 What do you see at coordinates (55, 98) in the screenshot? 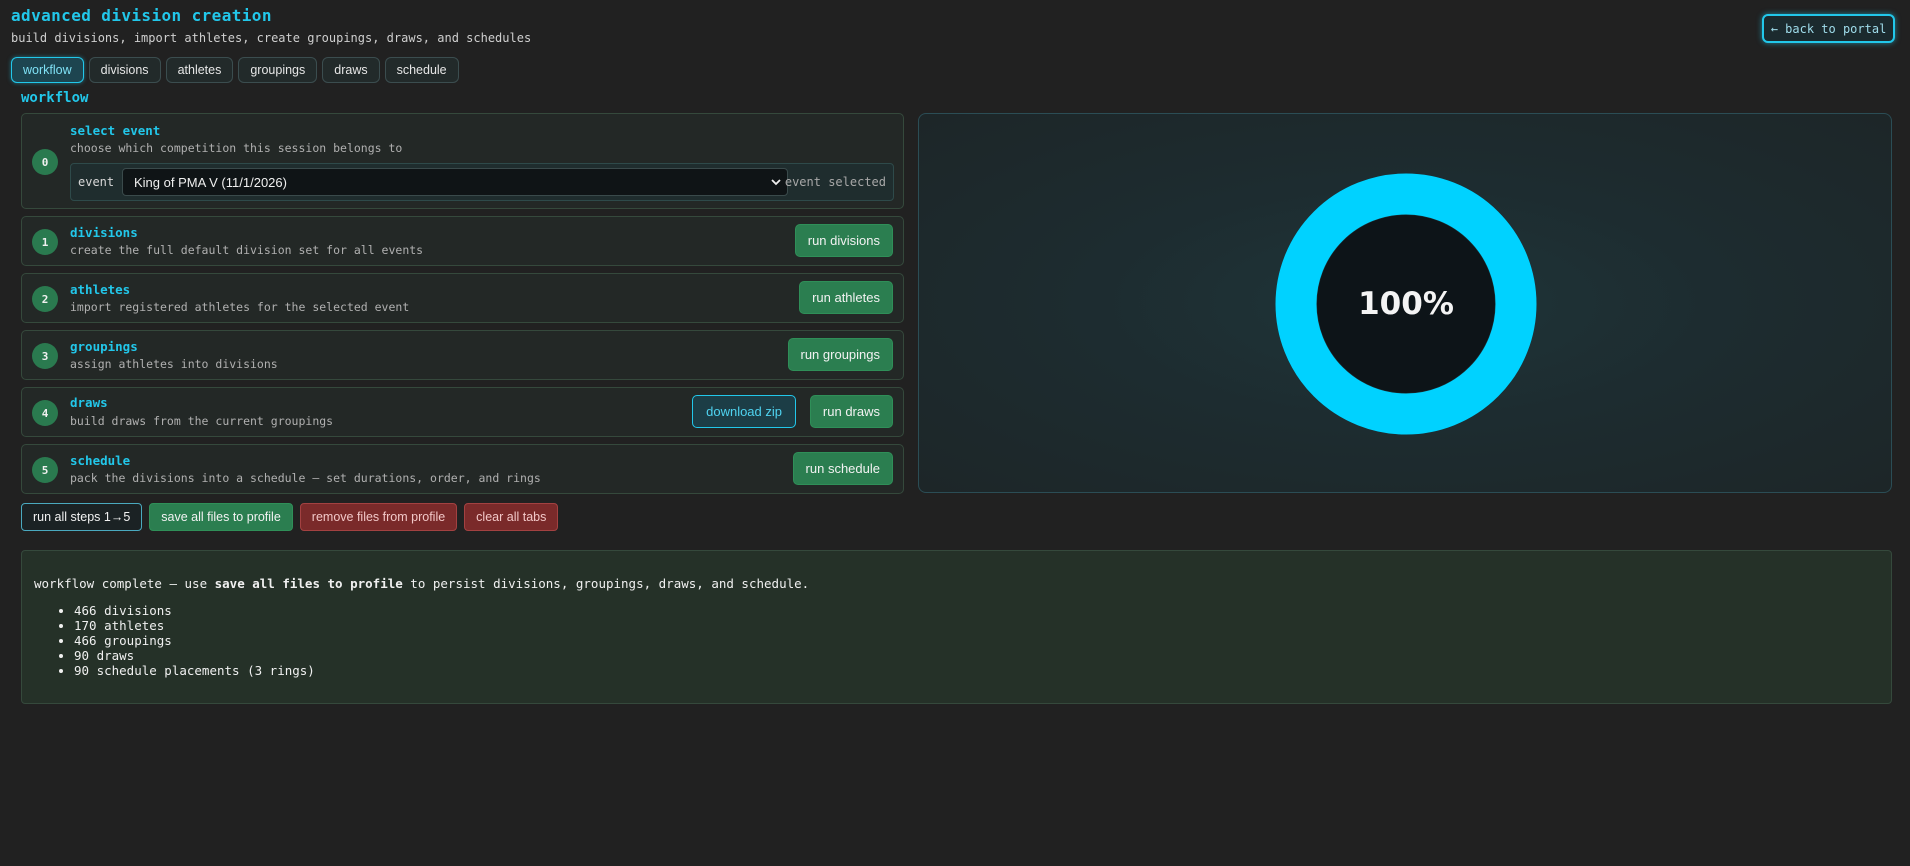
I see `section-title: workflow` at bounding box center [55, 98].